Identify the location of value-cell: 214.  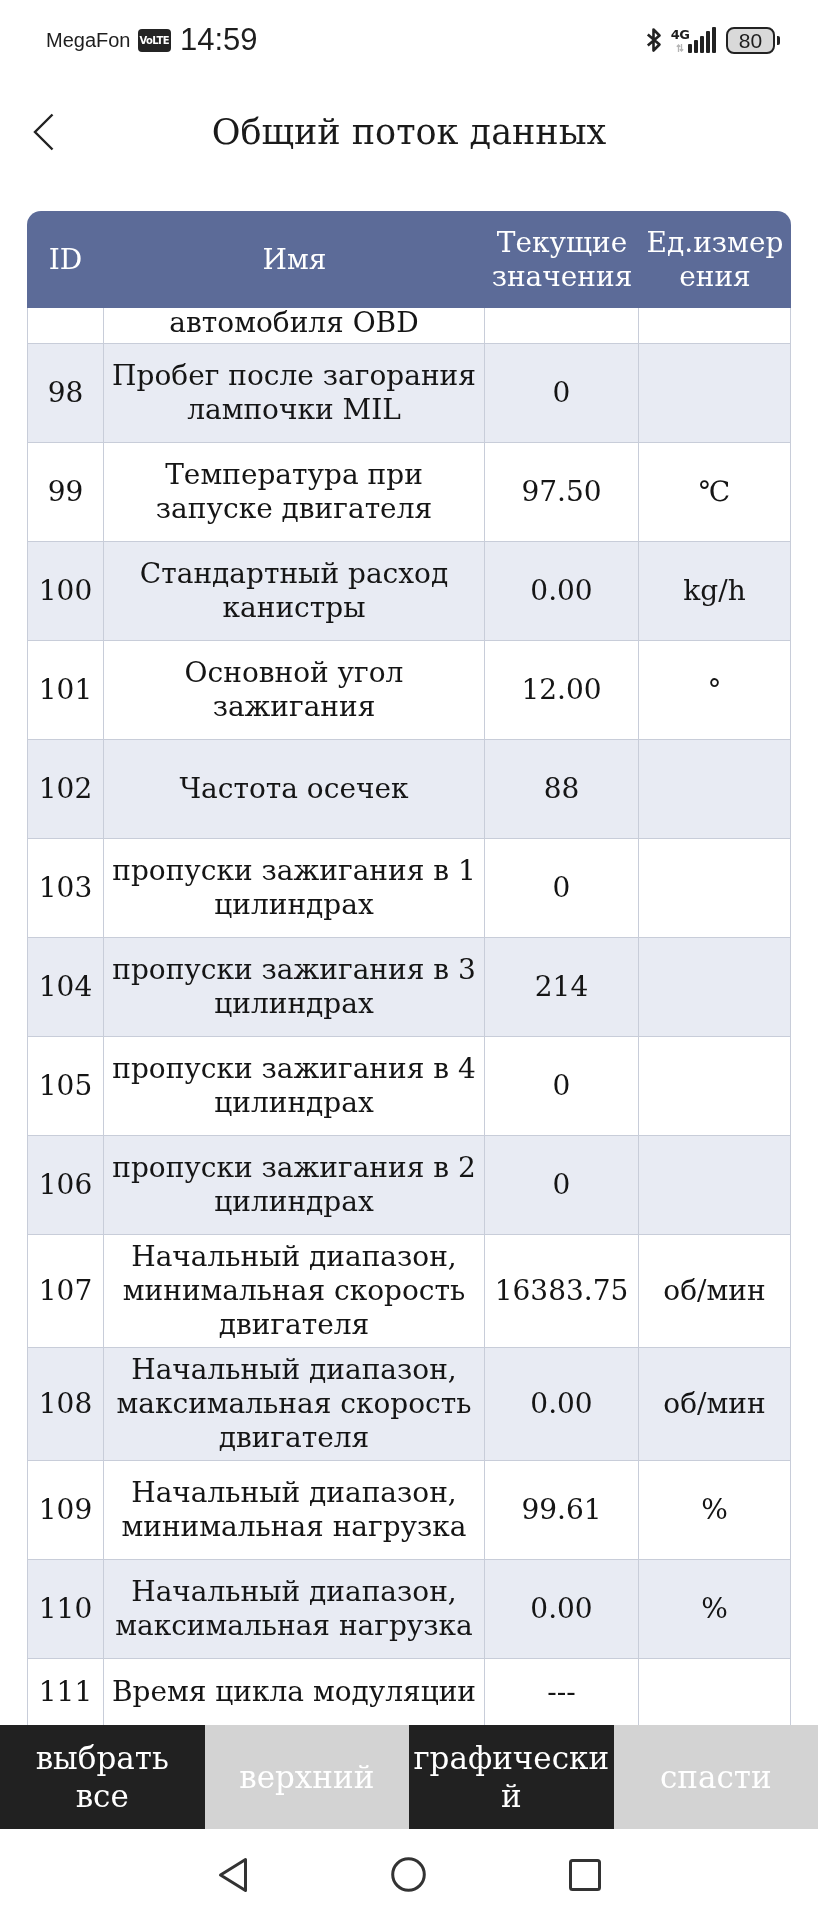
(562, 987).